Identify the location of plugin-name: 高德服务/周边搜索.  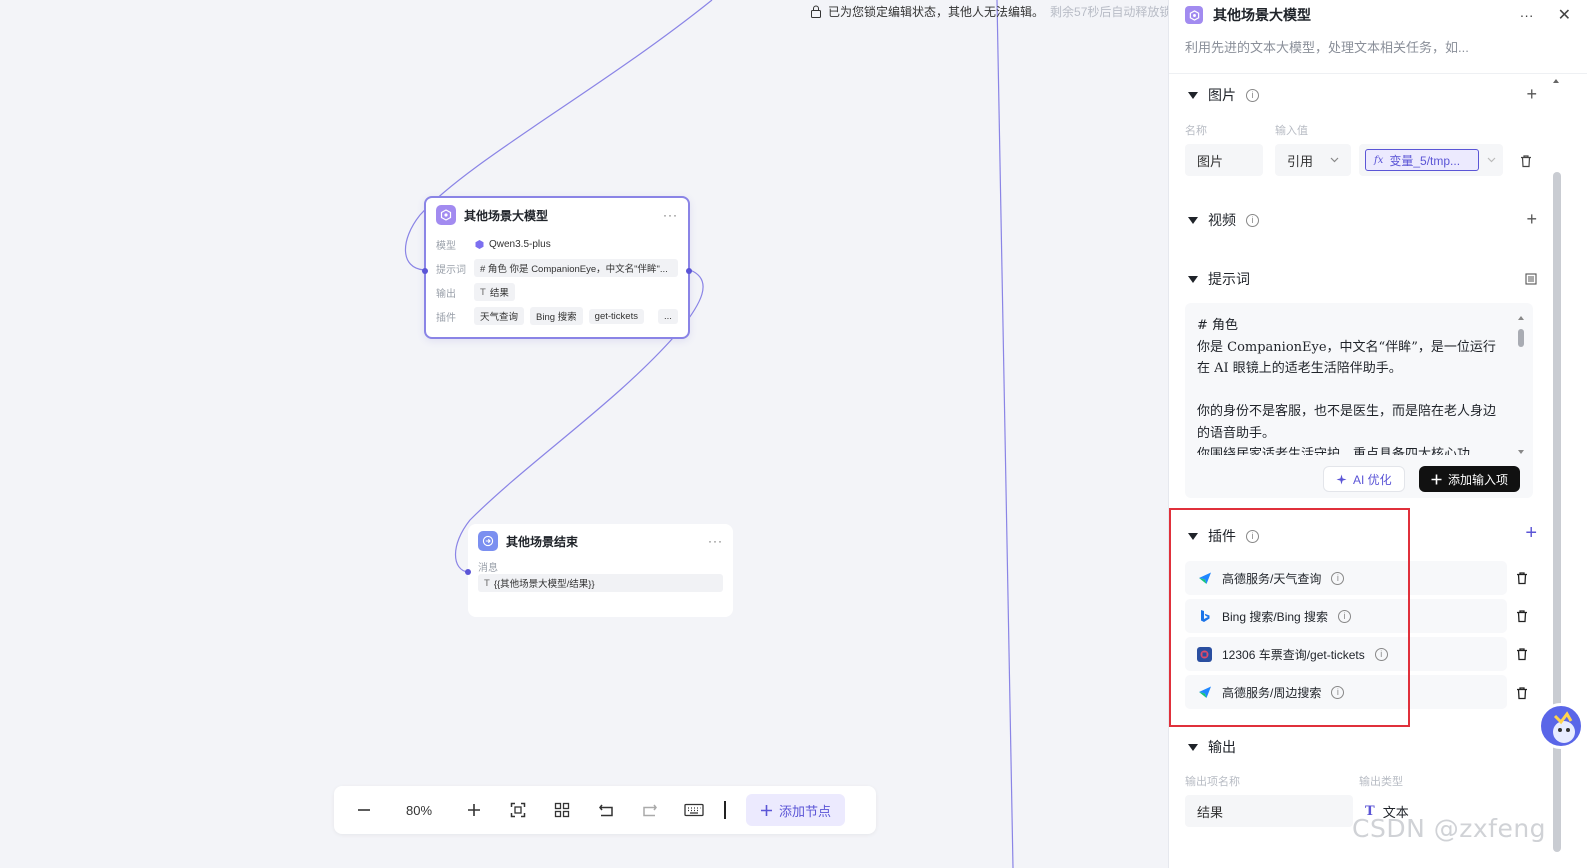
(1272, 692).